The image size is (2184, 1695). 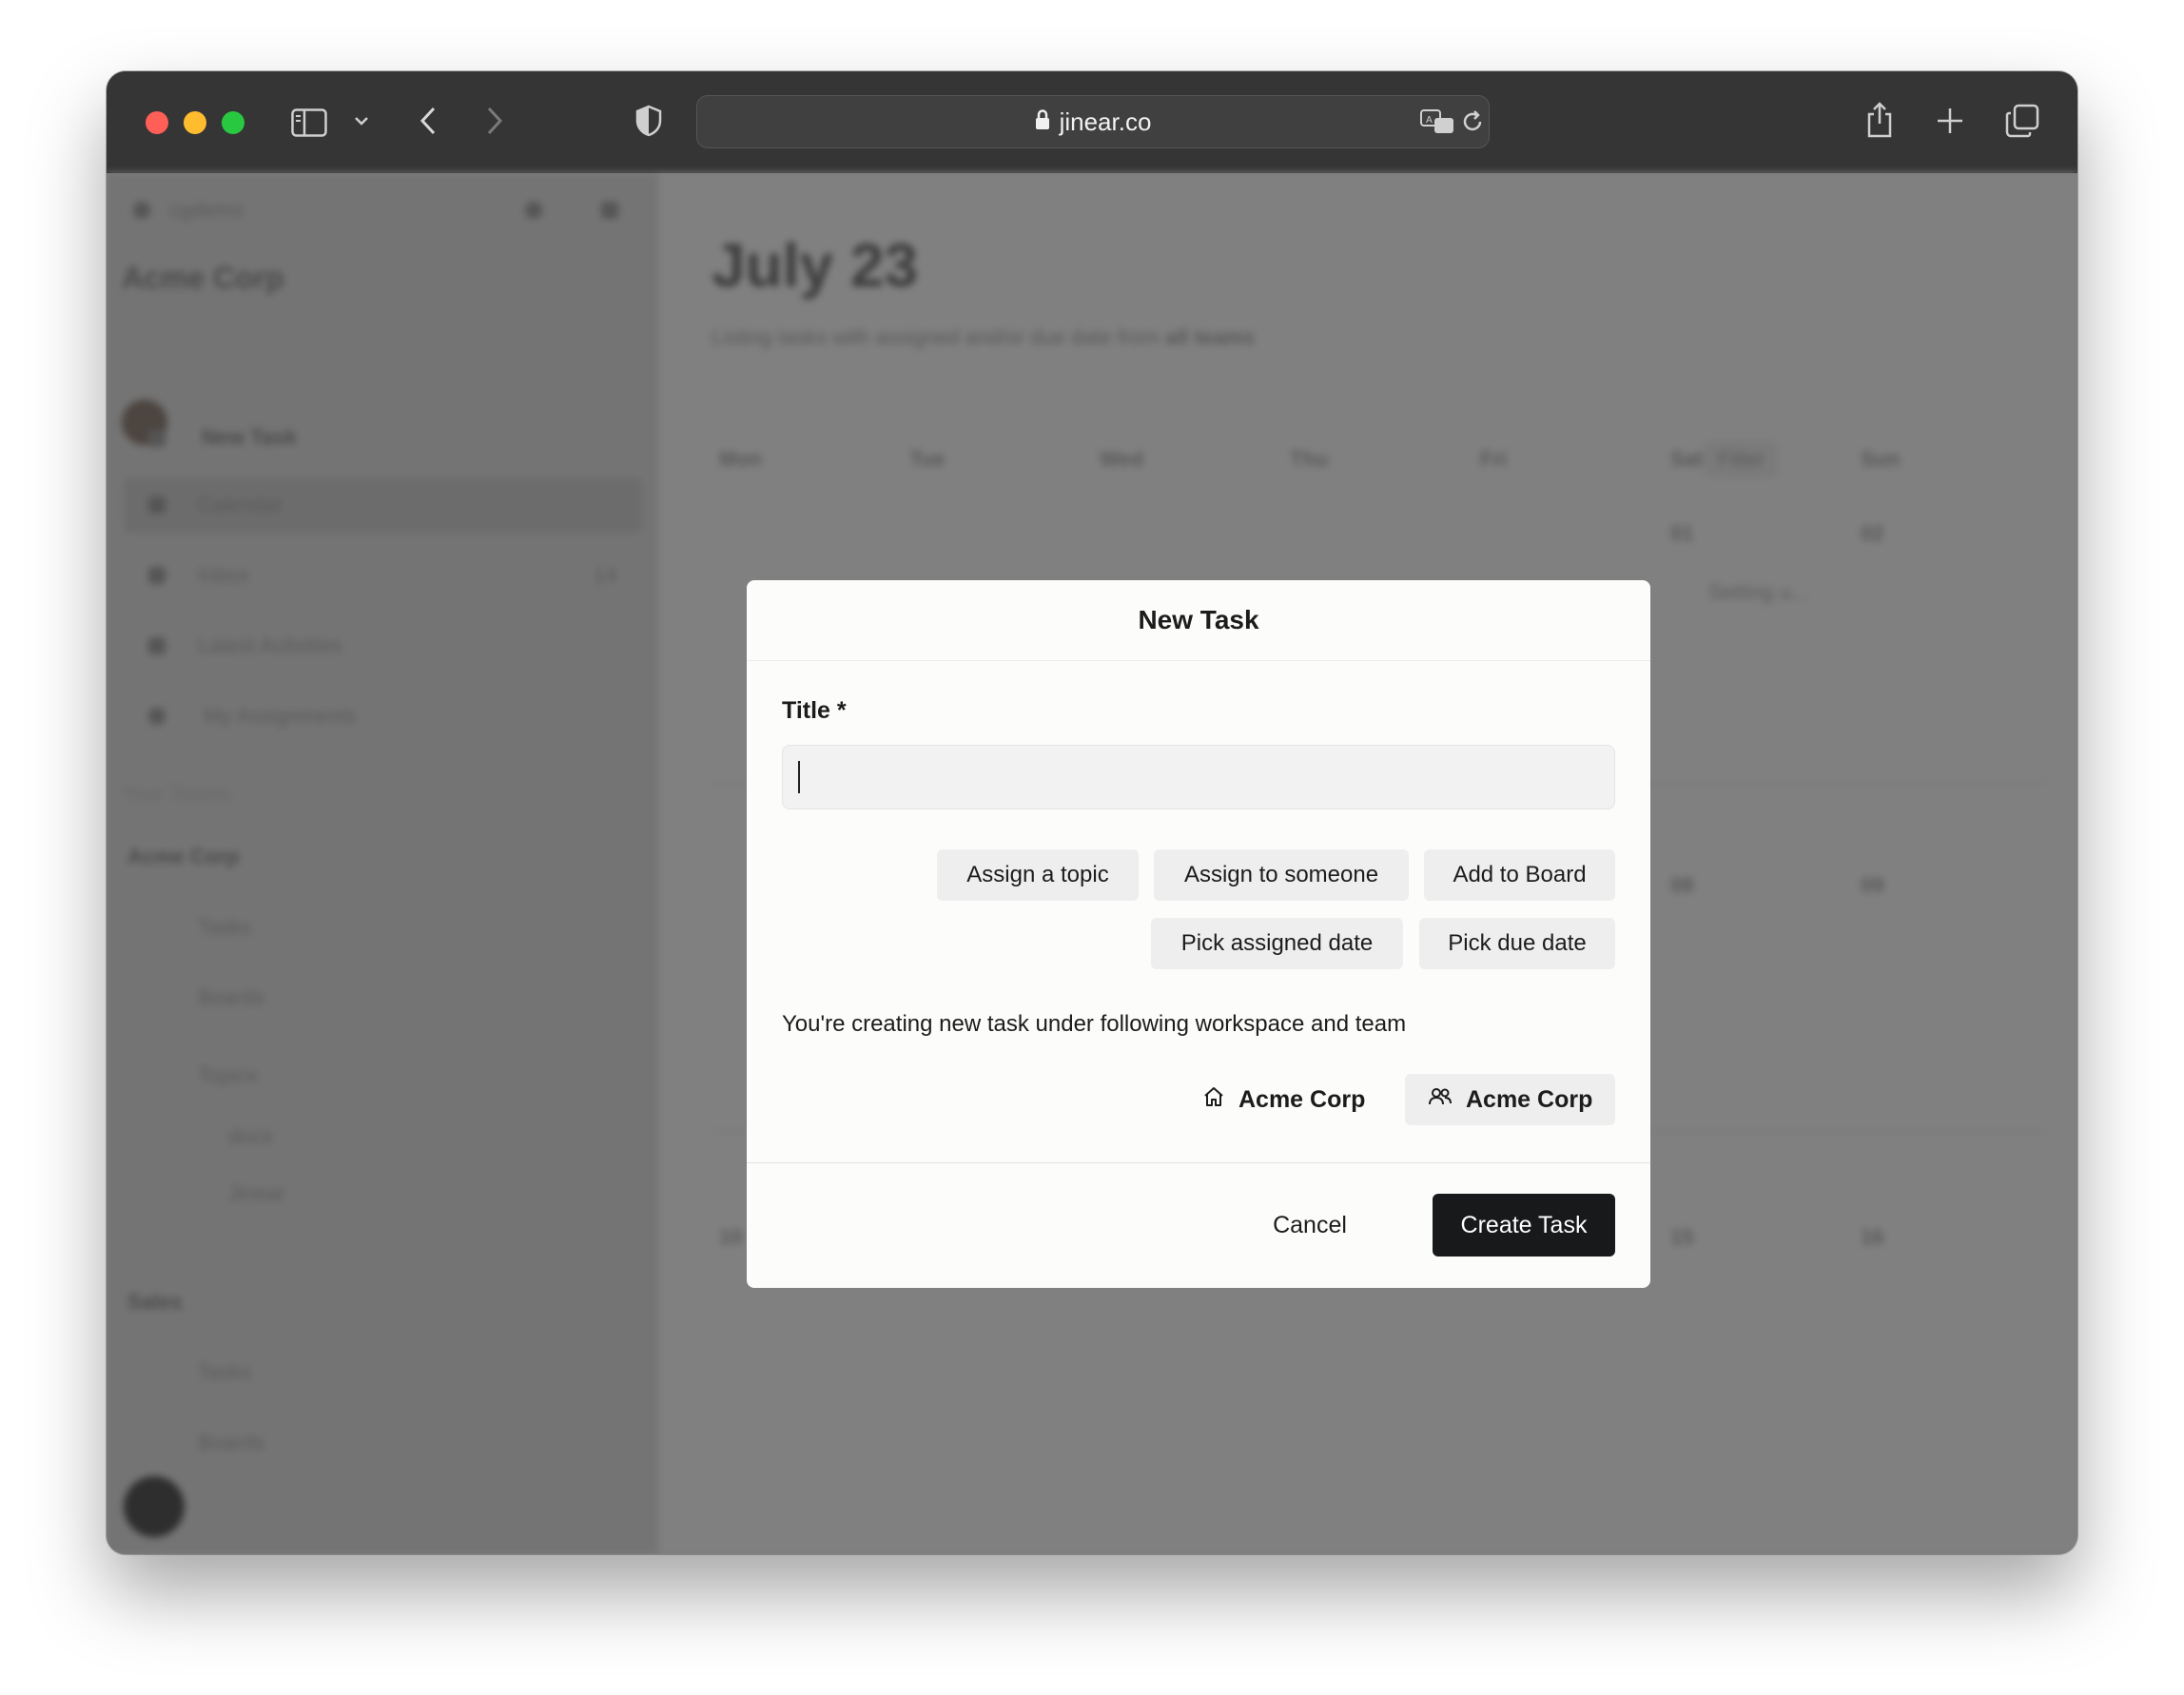 I want to click on team-sales-boards: Boards, so click(x=231, y=1443).